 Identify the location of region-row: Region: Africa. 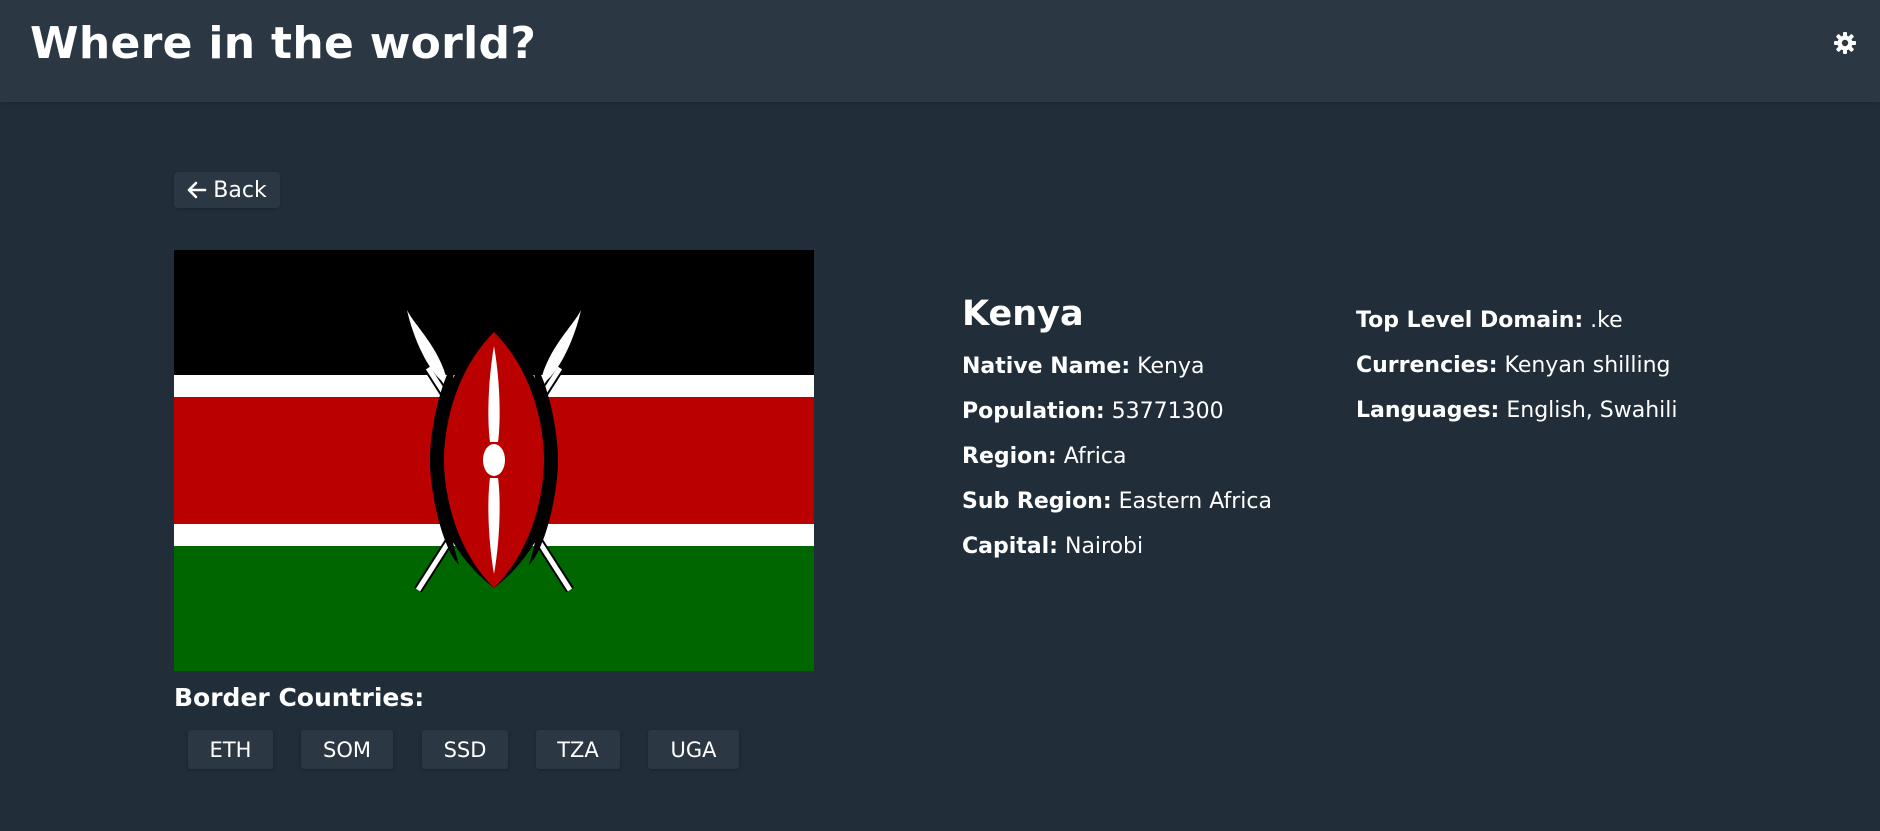
(1044, 457).